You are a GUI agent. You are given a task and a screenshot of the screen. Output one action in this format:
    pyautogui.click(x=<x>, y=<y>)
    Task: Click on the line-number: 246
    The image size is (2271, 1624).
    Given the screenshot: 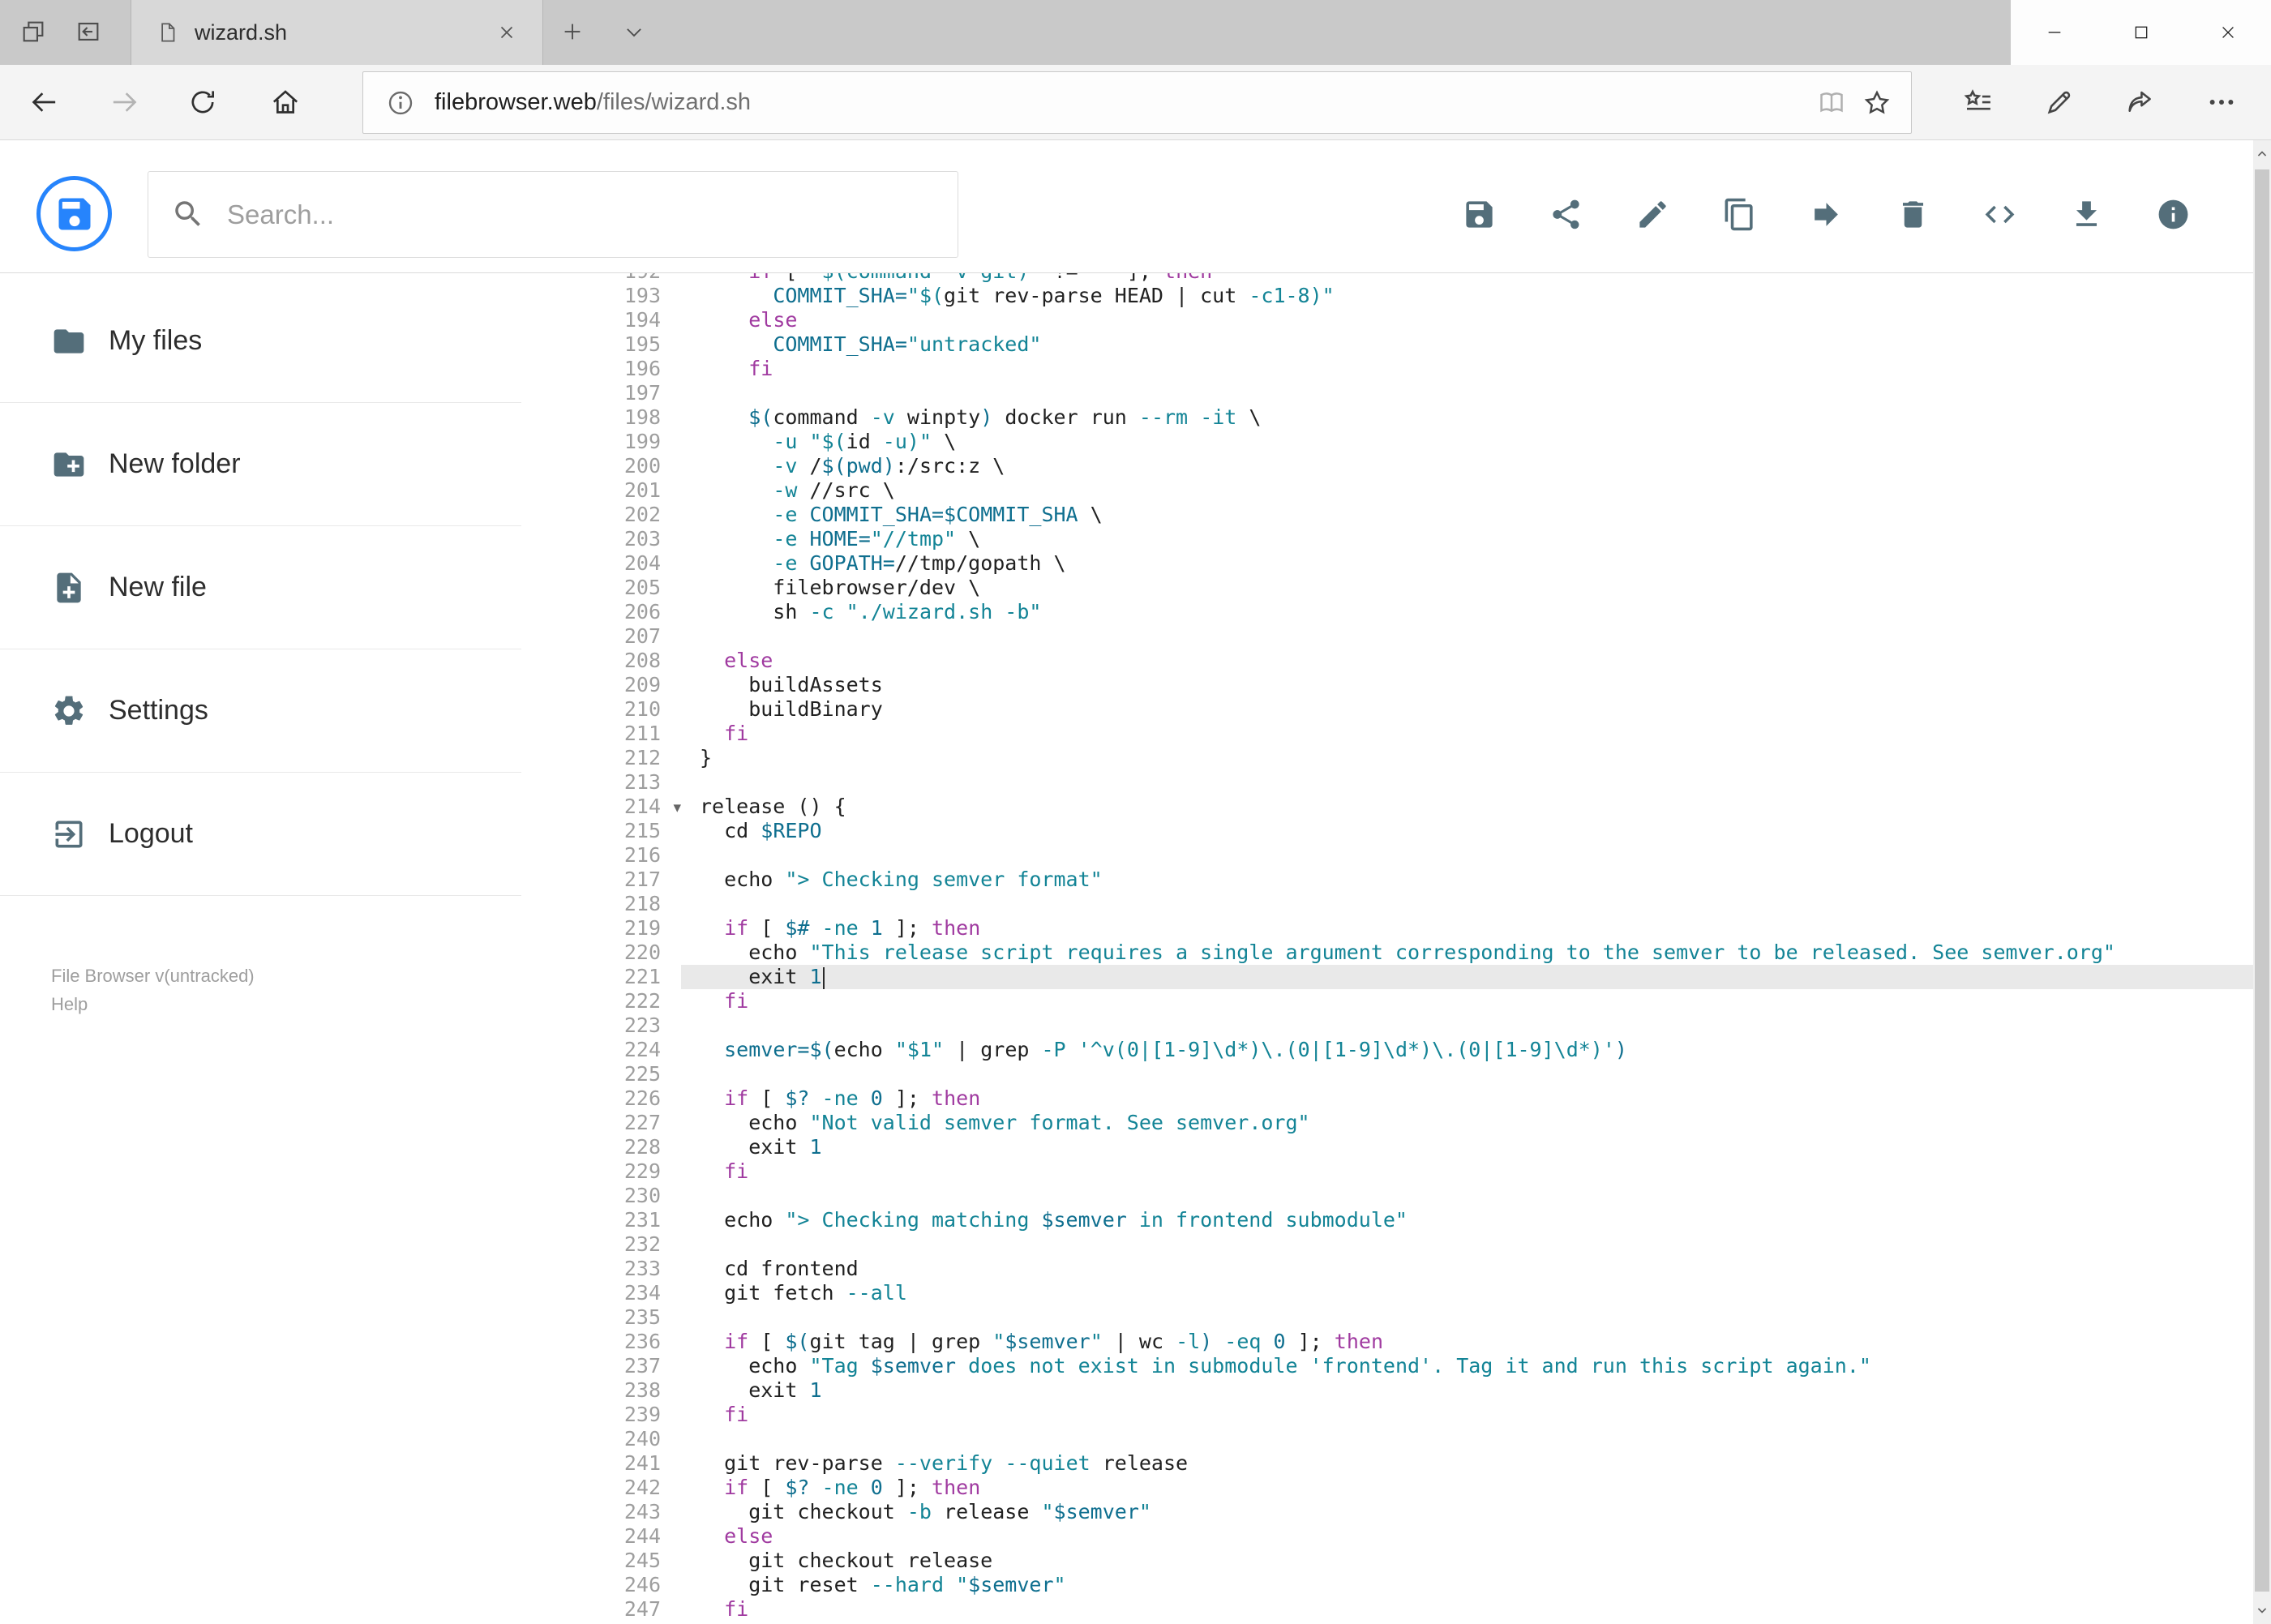 What is the action you would take?
    pyautogui.click(x=642, y=1585)
    